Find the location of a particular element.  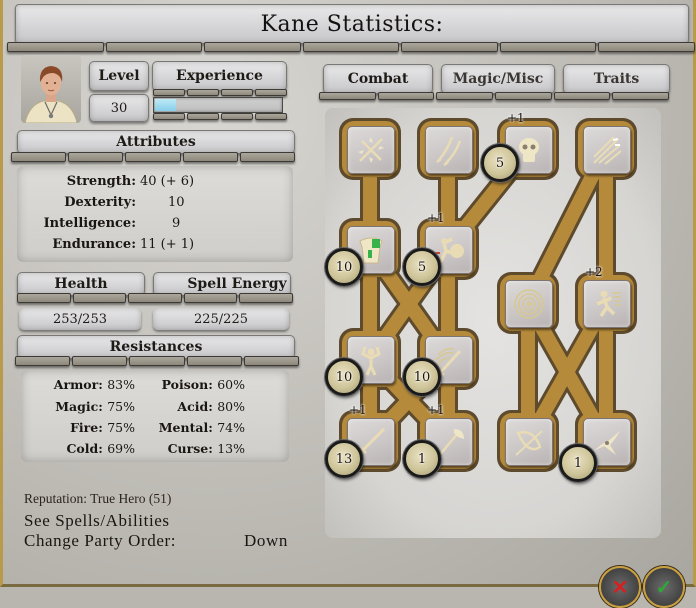

skill-bows is located at coordinates (529, 442).